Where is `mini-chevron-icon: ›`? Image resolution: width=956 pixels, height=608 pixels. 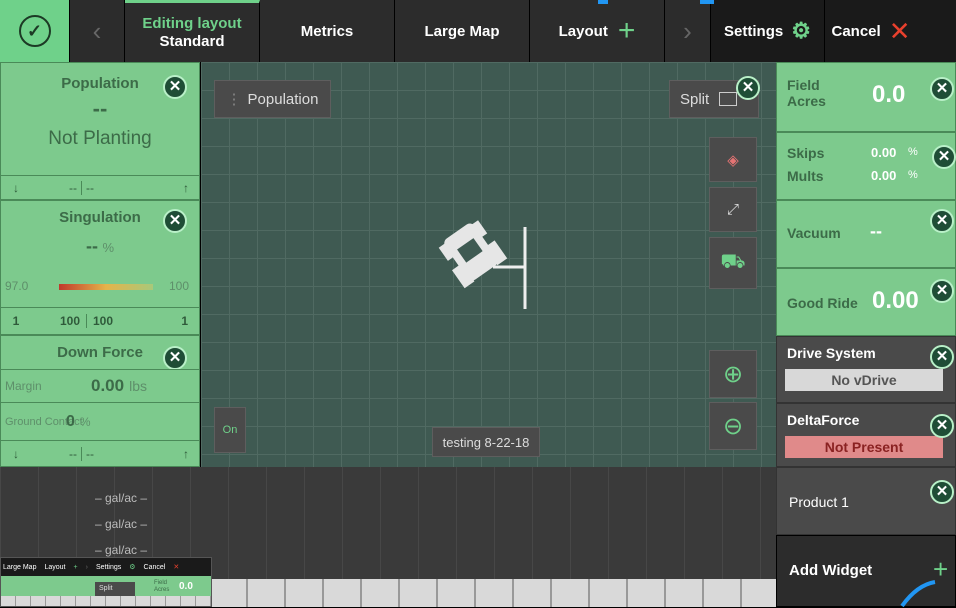 mini-chevron-icon: › is located at coordinates (86, 567).